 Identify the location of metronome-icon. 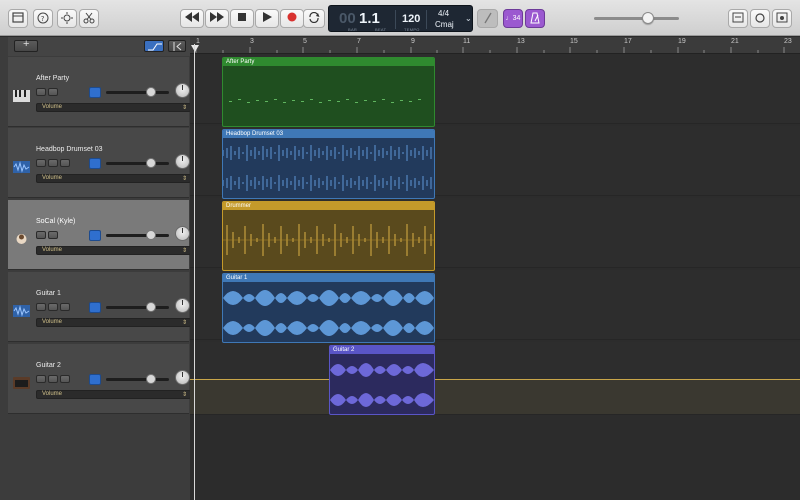
(535, 18).